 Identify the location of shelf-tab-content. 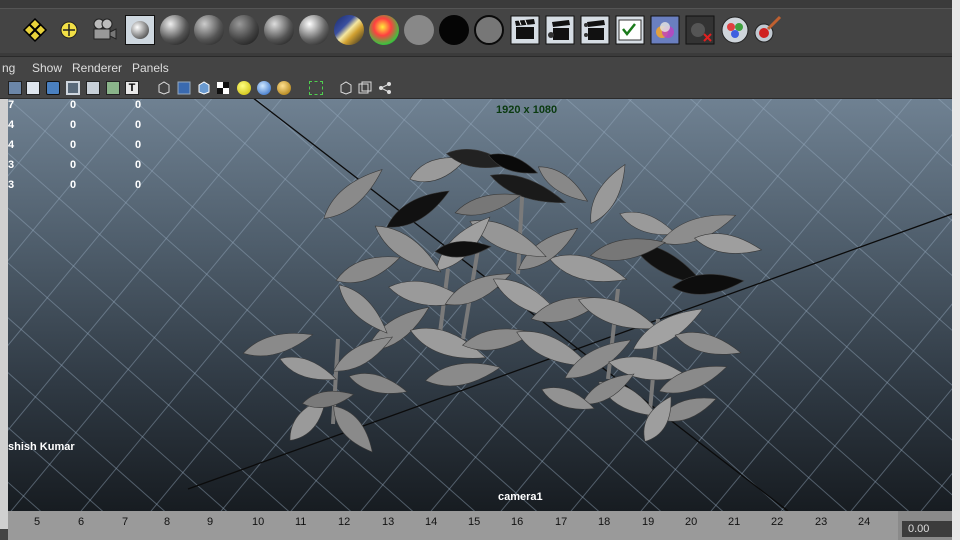
(477, 30).